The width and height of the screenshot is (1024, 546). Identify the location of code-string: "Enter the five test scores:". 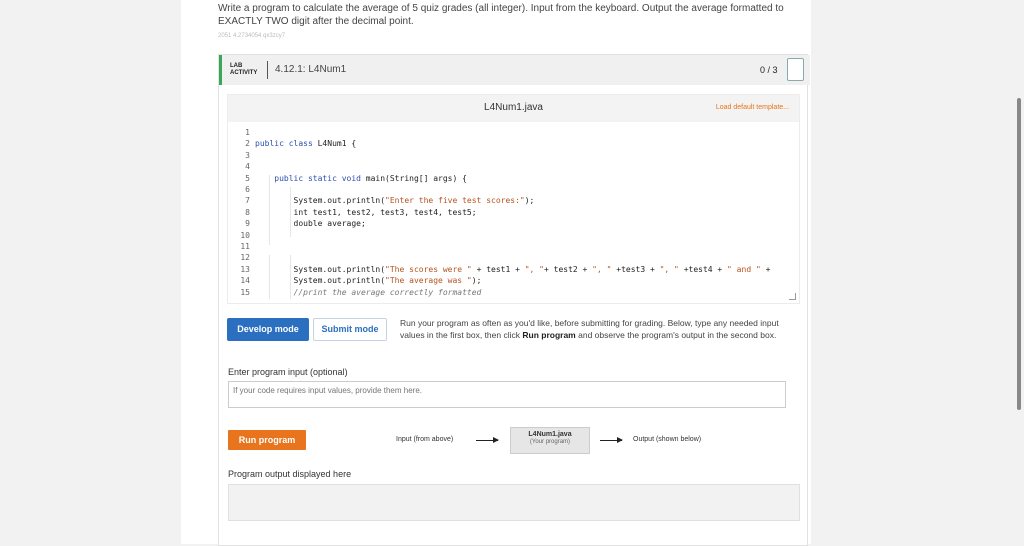
(455, 201).